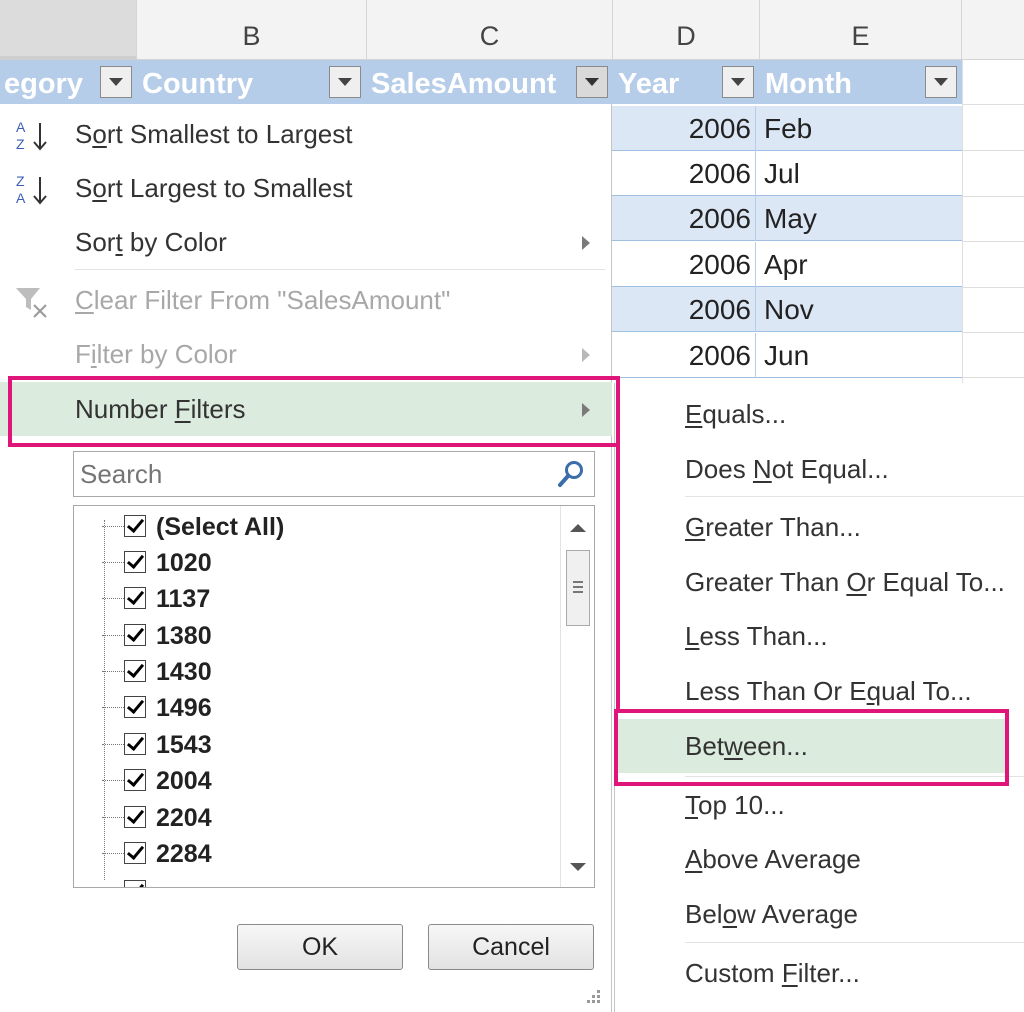 The image size is (1024, 1012). I want to click on sort-ascending-icon: A Z, so click(31, 135).